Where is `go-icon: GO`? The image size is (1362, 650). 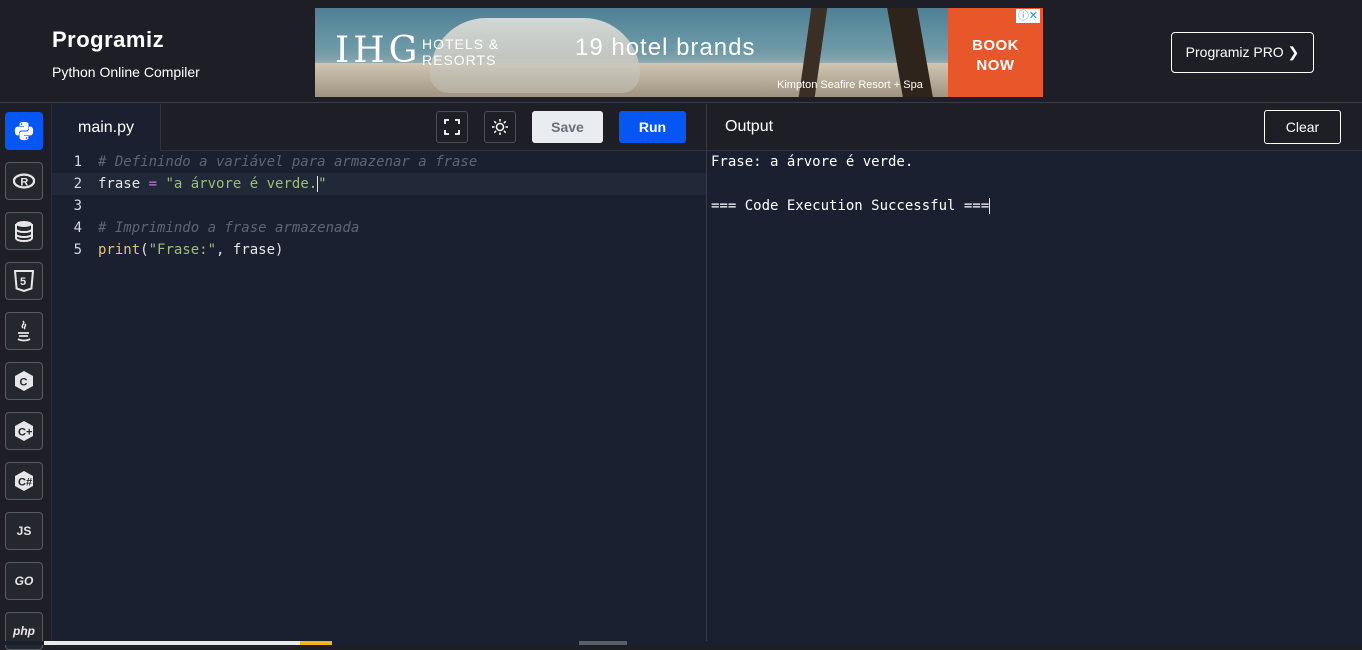 go-icon: GO is located at coordinates (24, 581).